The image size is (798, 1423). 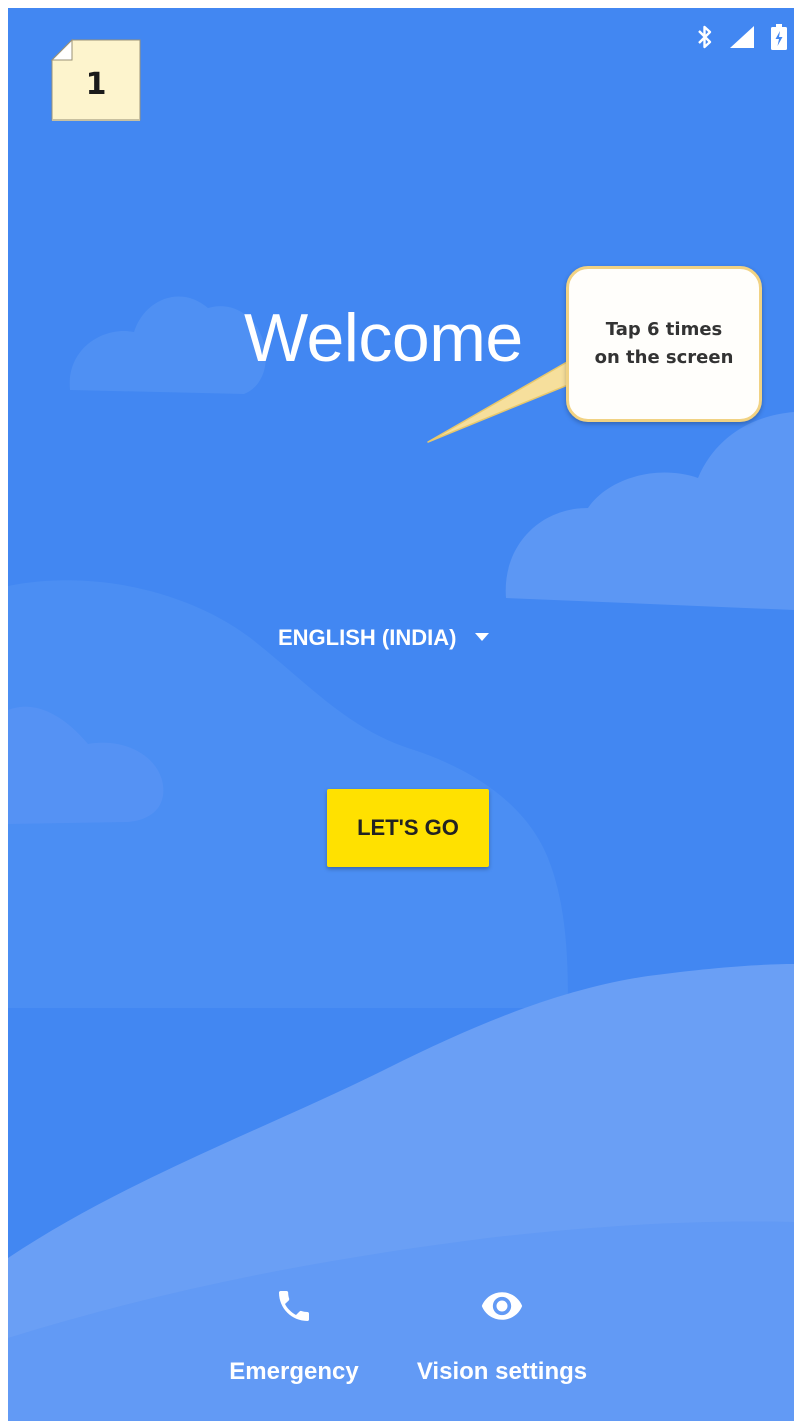 I want to click on language-label: ENGLISH (INDIA), so click(x=367, y=637).